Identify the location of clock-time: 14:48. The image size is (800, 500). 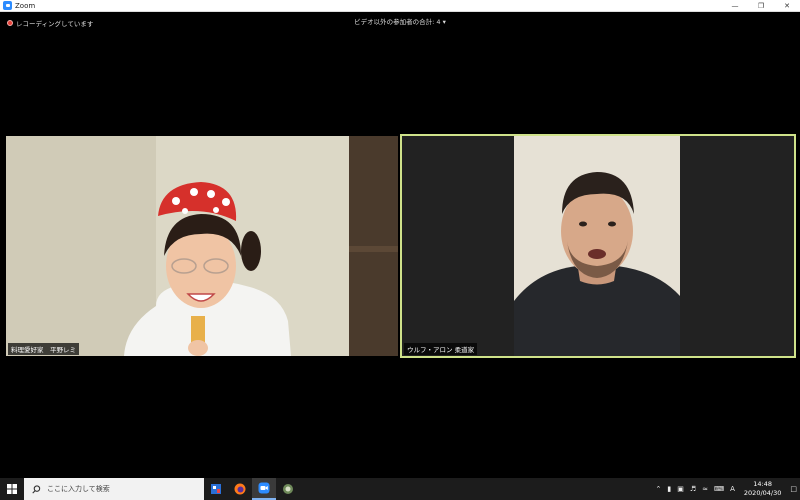
(762, 484).